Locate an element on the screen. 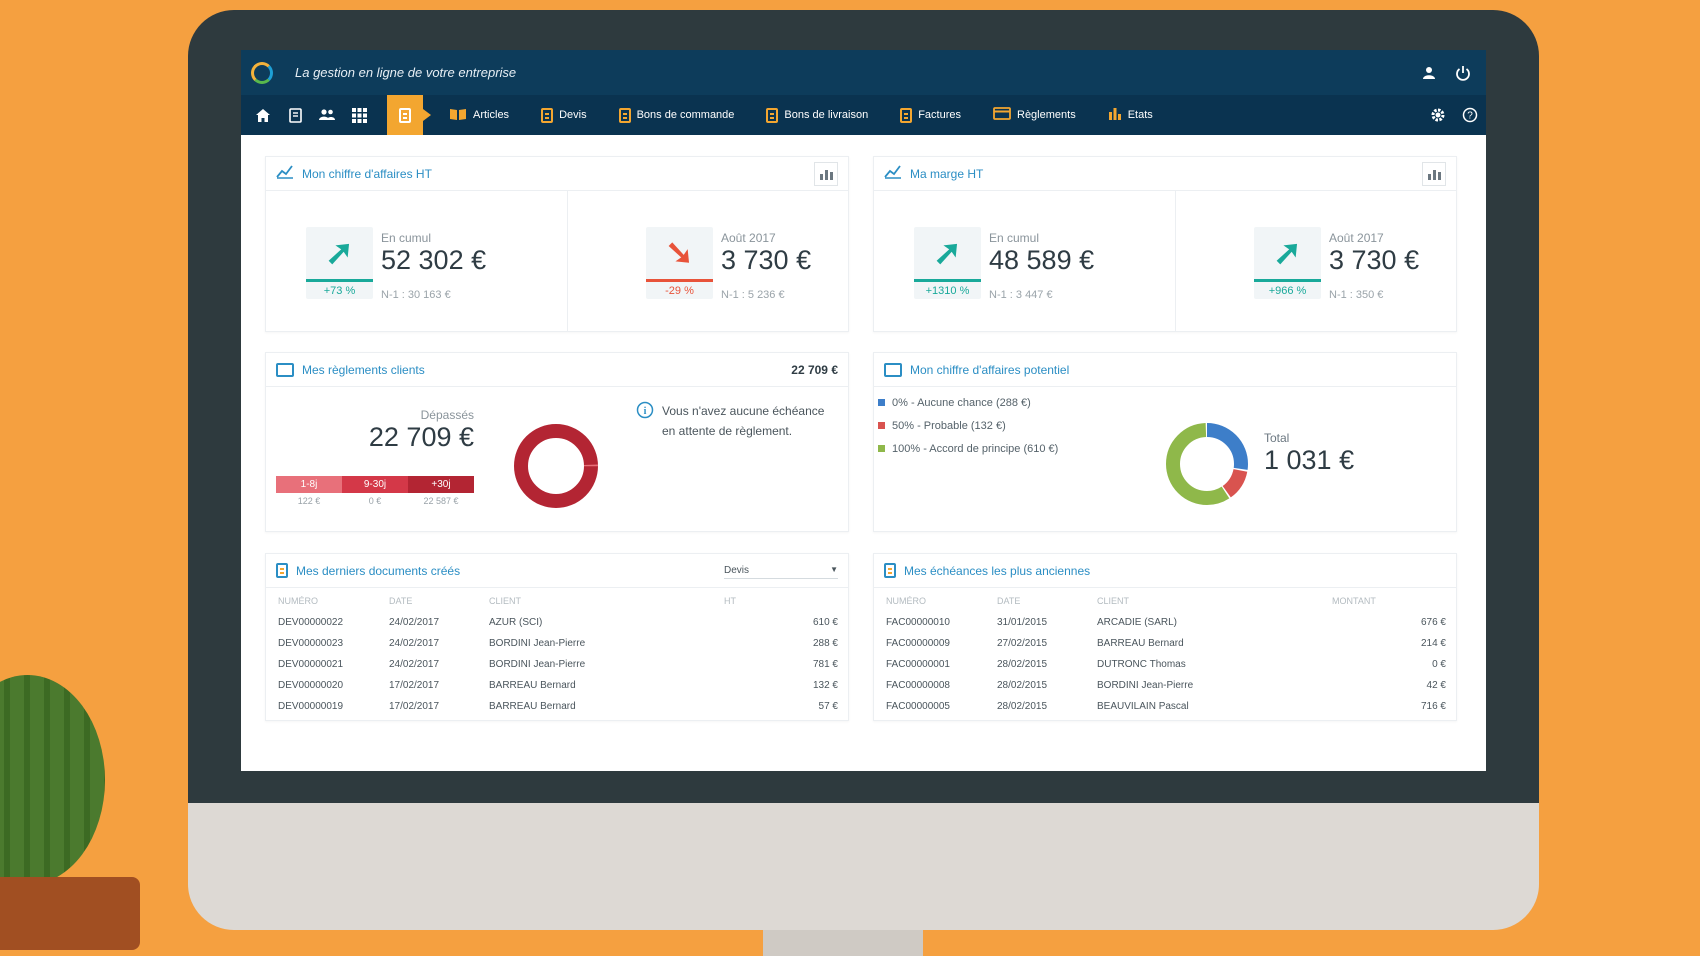 Image resolution: width=1700 pixels, height=956 pixels. cell-ht: 610 € is located at coordinates (825, 622).